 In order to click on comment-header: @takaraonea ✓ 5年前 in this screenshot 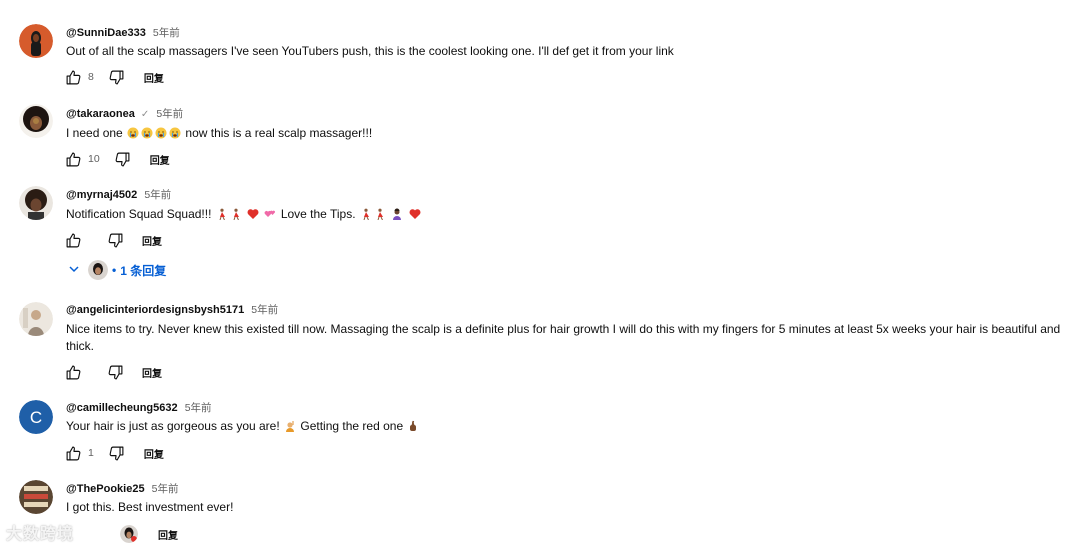, I will do `click(124, 114)`.